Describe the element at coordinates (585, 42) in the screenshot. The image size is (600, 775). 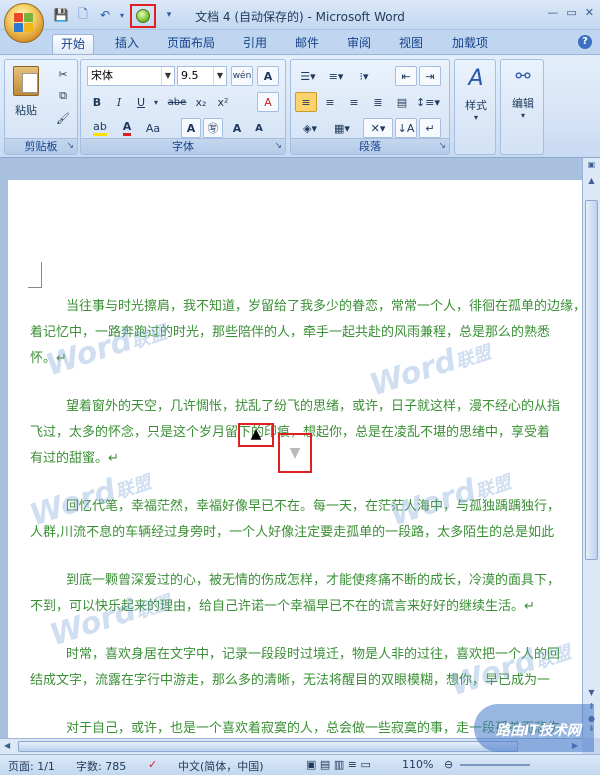
I see `help-icon: ?` at that location.